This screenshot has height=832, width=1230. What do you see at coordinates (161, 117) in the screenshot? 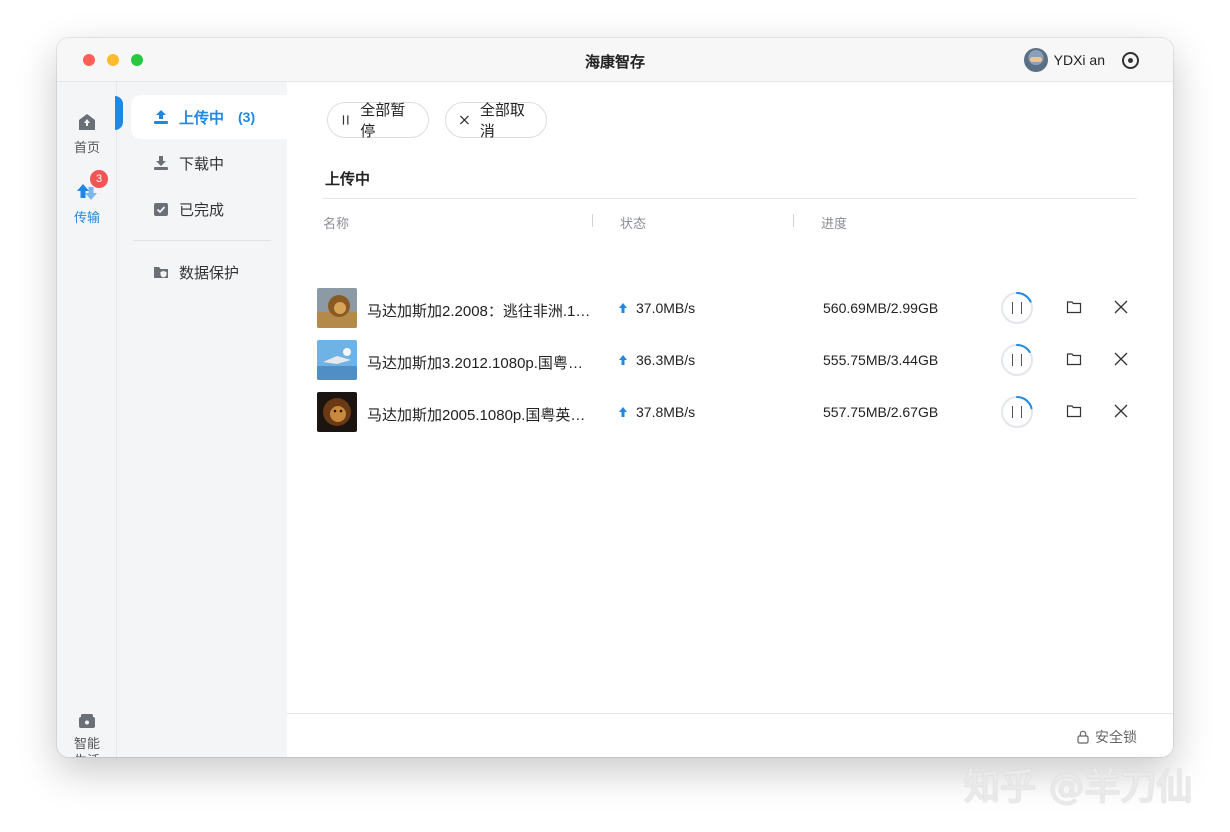
I see `upload-icon` at bounding box center [161, 117].